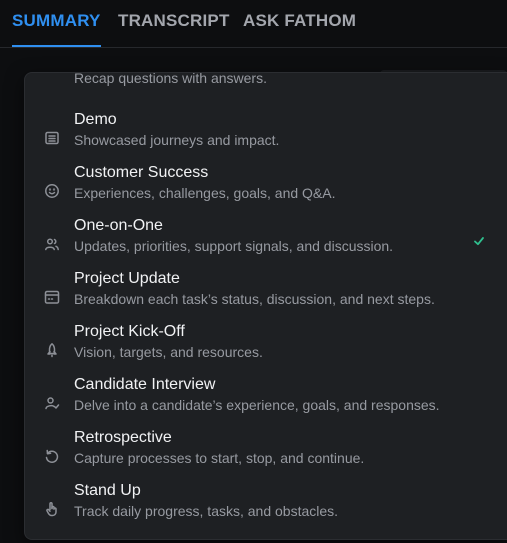 This screenshot has height=543, width=507. What do you see at coordinates (52, 456) in the screenshot?
I see `rotate-icon` at bounding box center [52, 456].